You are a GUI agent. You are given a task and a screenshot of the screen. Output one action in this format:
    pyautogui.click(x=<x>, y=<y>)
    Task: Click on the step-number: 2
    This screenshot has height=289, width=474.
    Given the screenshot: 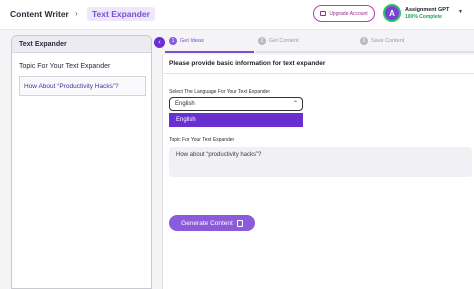 What is the action you would take?
    pyautogui.click(x=262, y=41)
    